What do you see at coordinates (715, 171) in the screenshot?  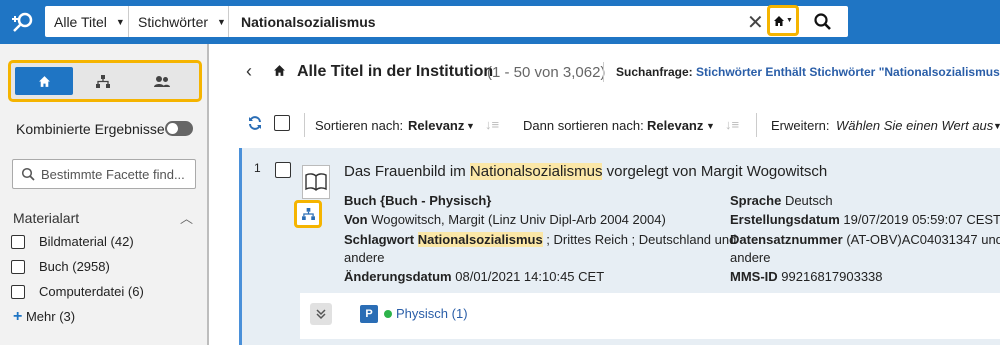 I see `record-title-part: vorgelegt von Margit Wogowitsch` at bounding box center [715, 171].